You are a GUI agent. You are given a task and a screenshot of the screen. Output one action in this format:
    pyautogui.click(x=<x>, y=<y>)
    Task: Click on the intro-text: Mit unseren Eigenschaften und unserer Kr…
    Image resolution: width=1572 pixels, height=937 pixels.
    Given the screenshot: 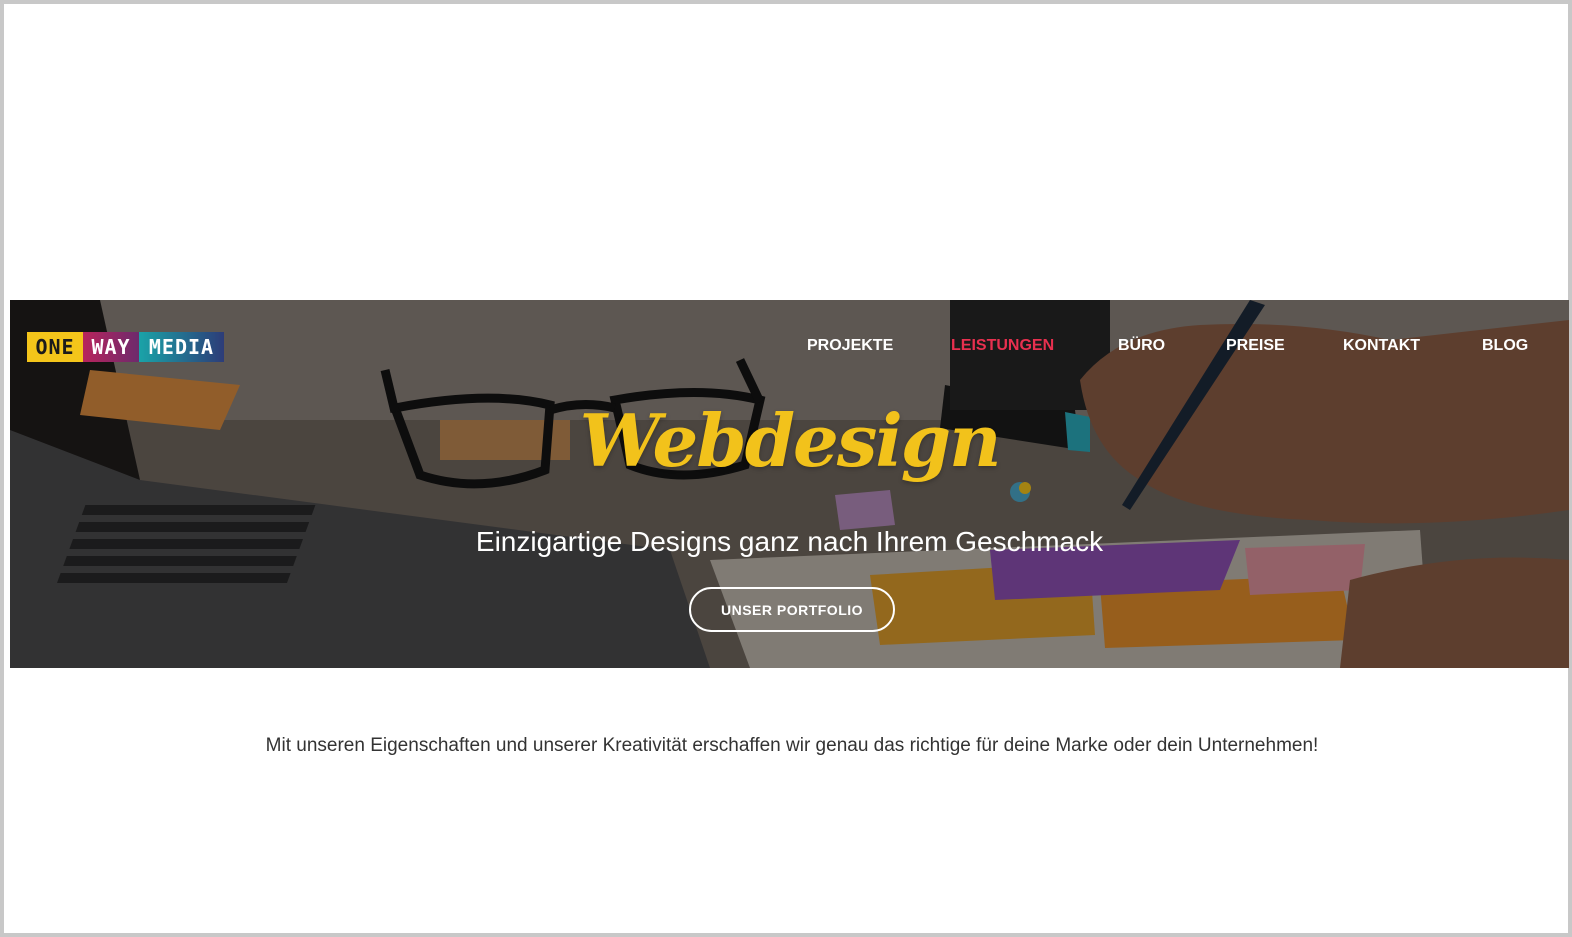 What is the action you would take?
    pyautogui.click(x=792, y=745)
    